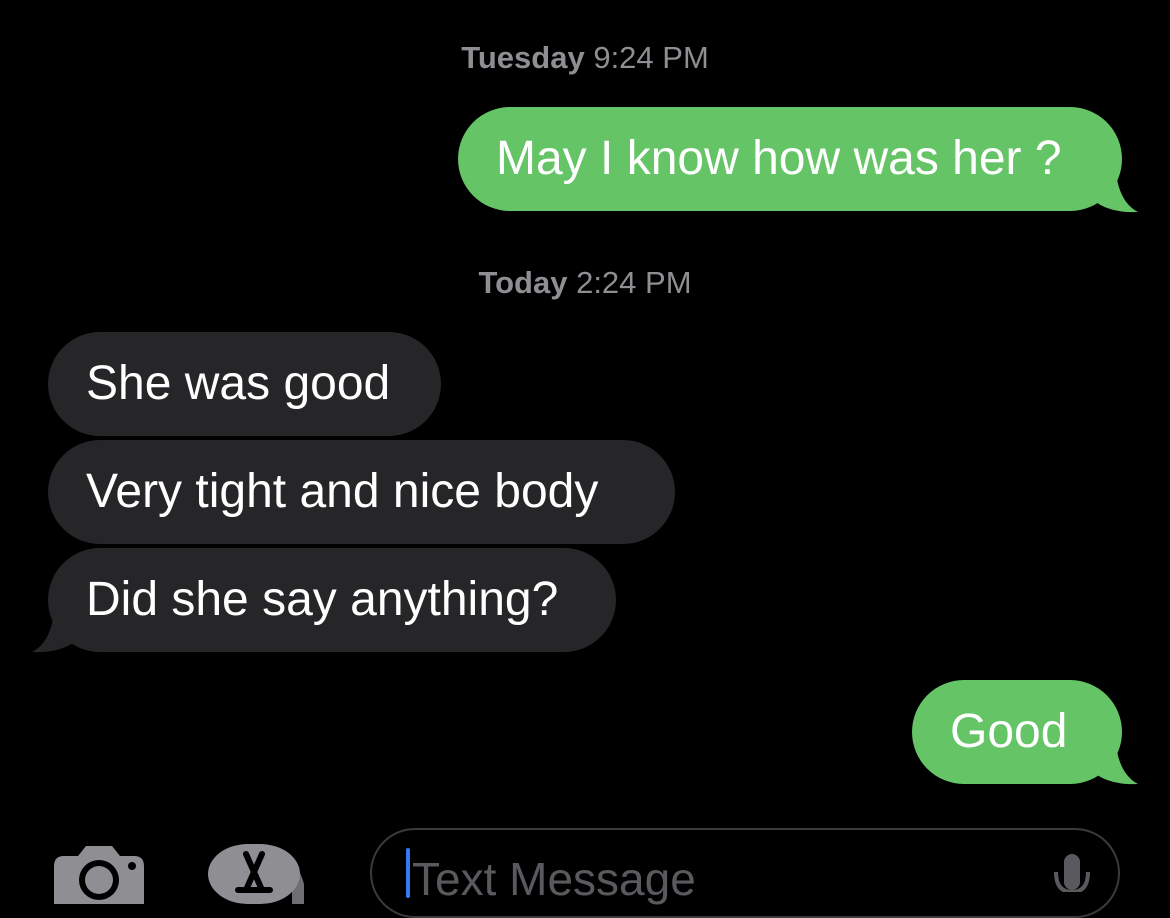 The image size is (1170, 918). I want to click on message-text: May I know how was her ?, so click(779, 158).